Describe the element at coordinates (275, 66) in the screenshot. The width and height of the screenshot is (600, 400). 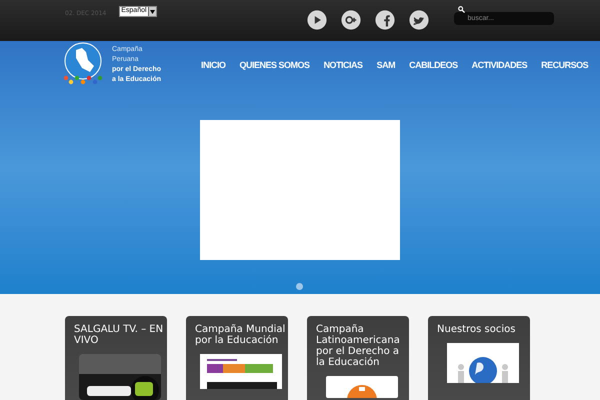
I see `nav-link: QUIENES SOMOS` at that location.